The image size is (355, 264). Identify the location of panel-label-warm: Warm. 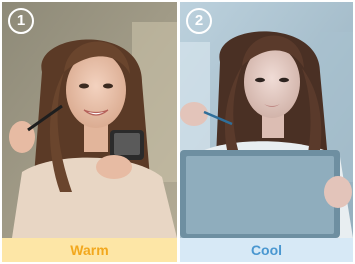
(89, 250).